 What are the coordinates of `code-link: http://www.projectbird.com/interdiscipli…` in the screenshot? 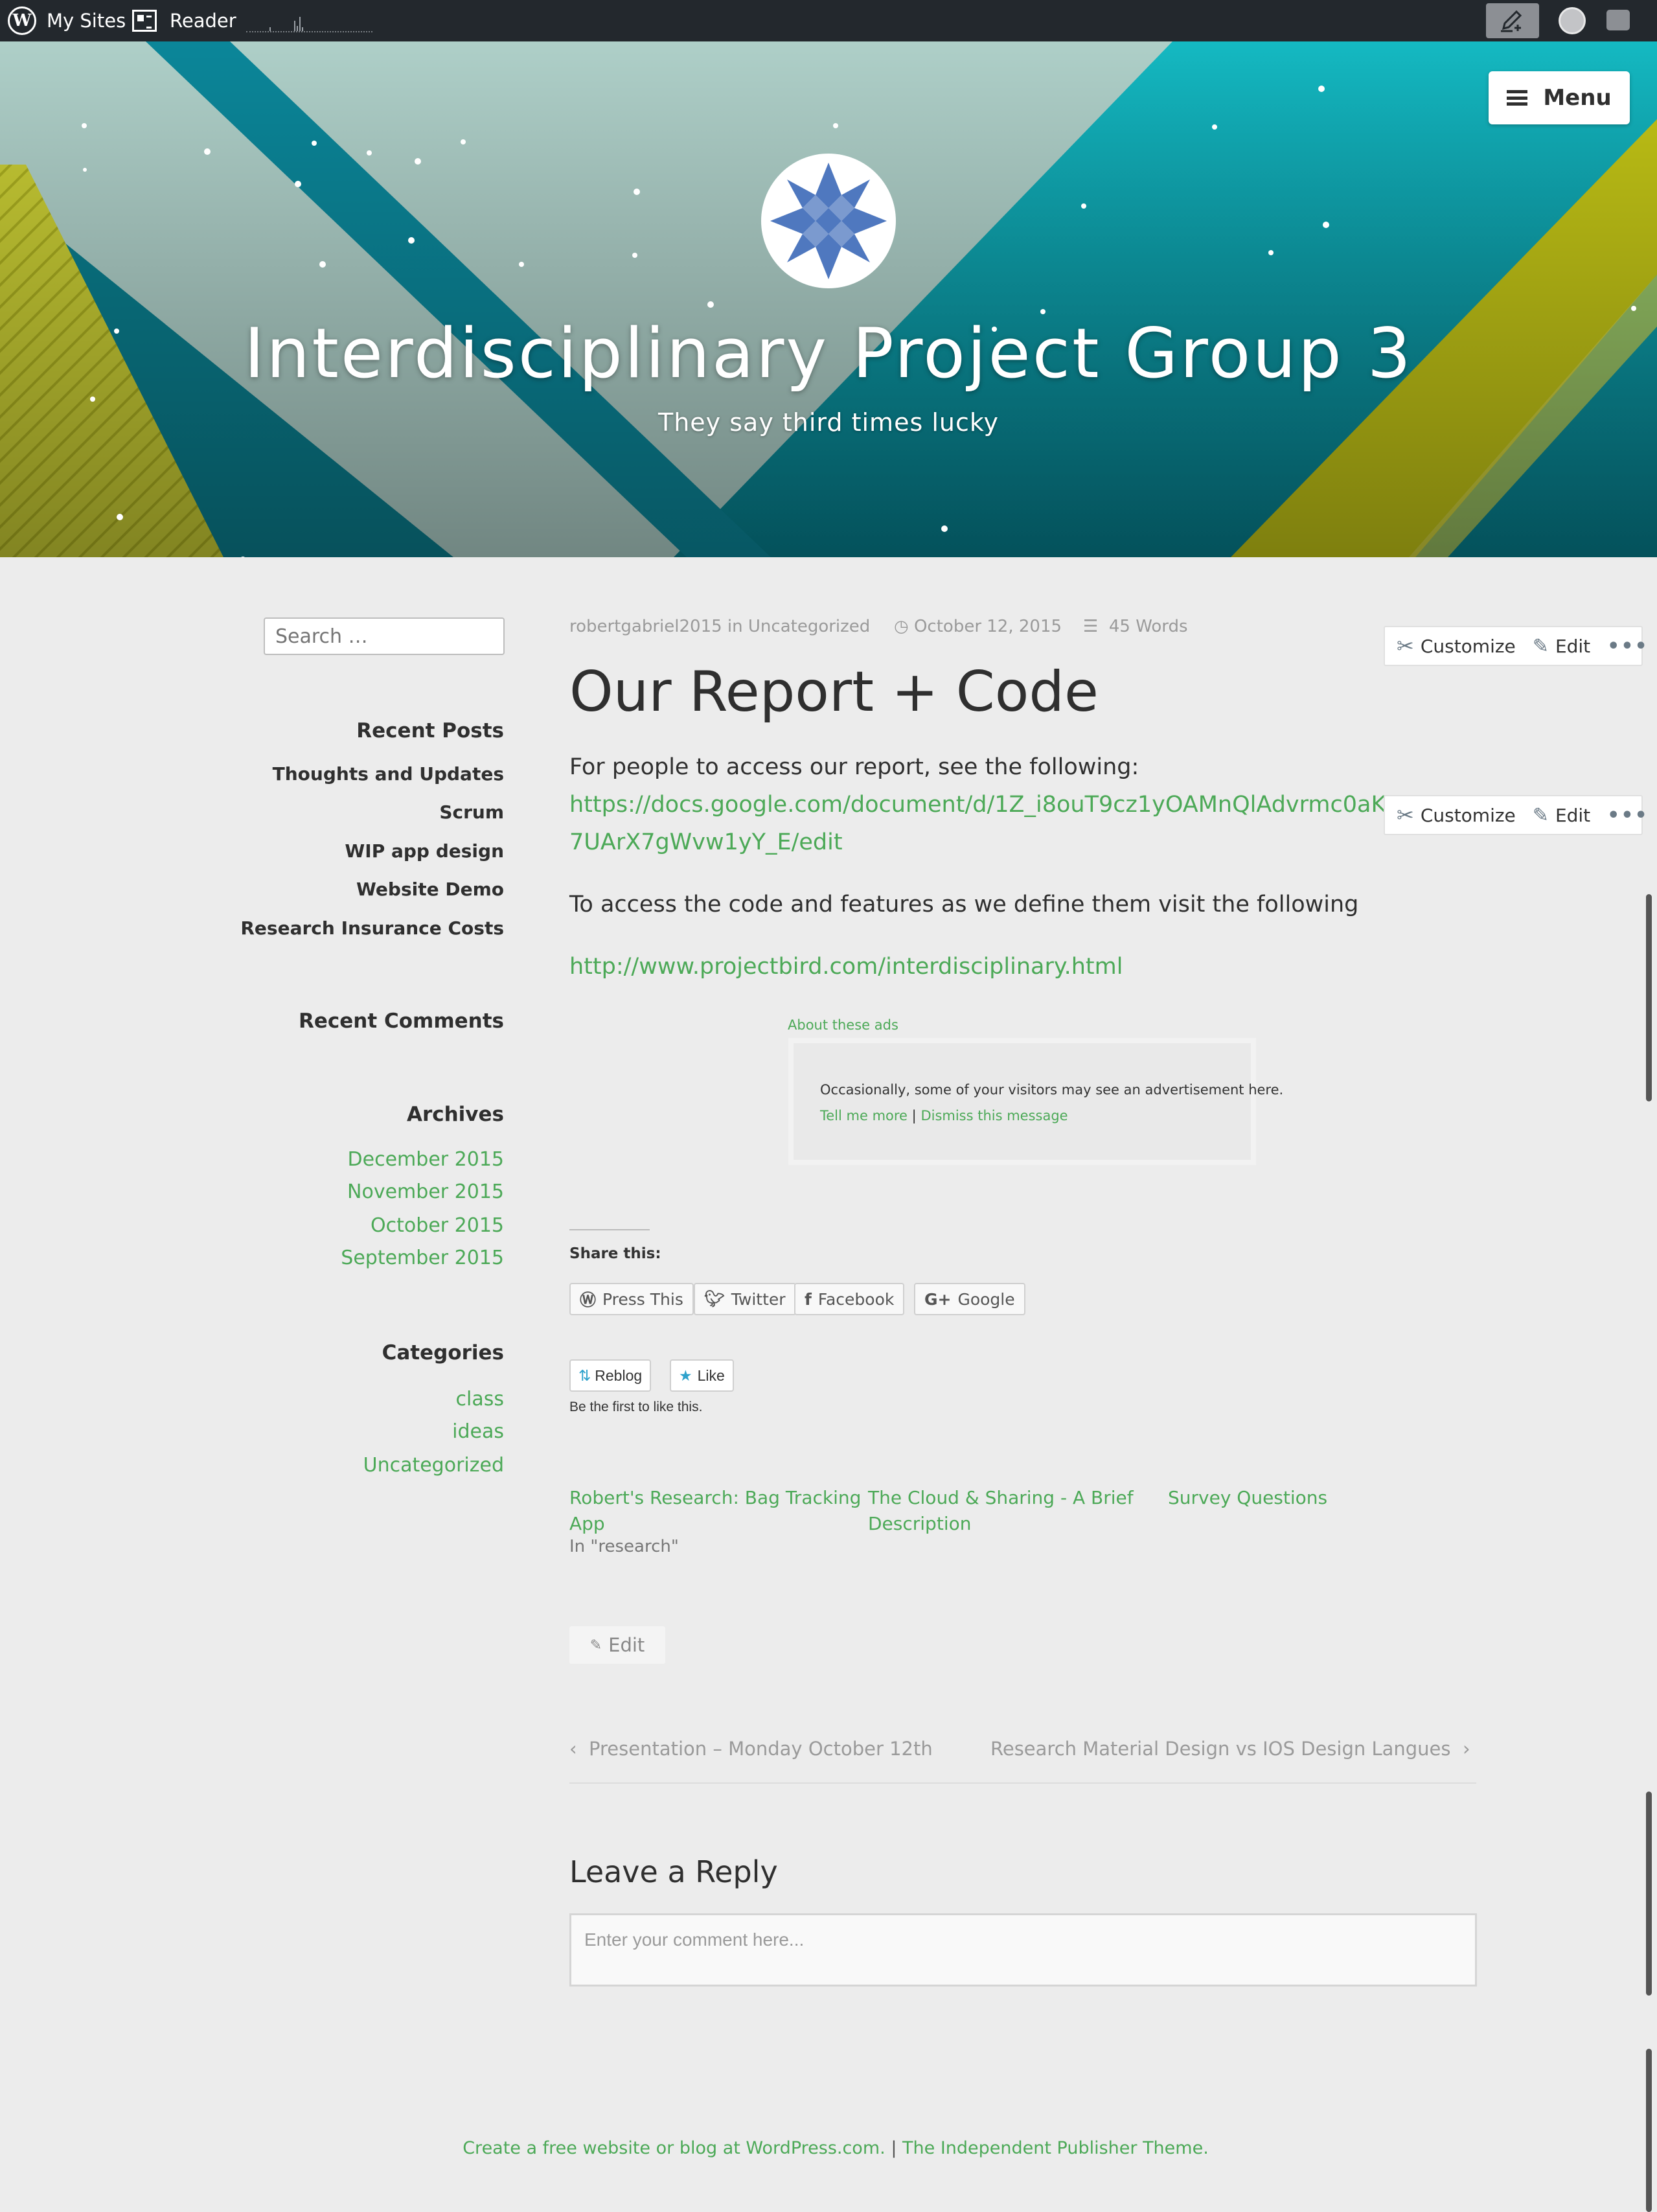 It's located at (846, 967).